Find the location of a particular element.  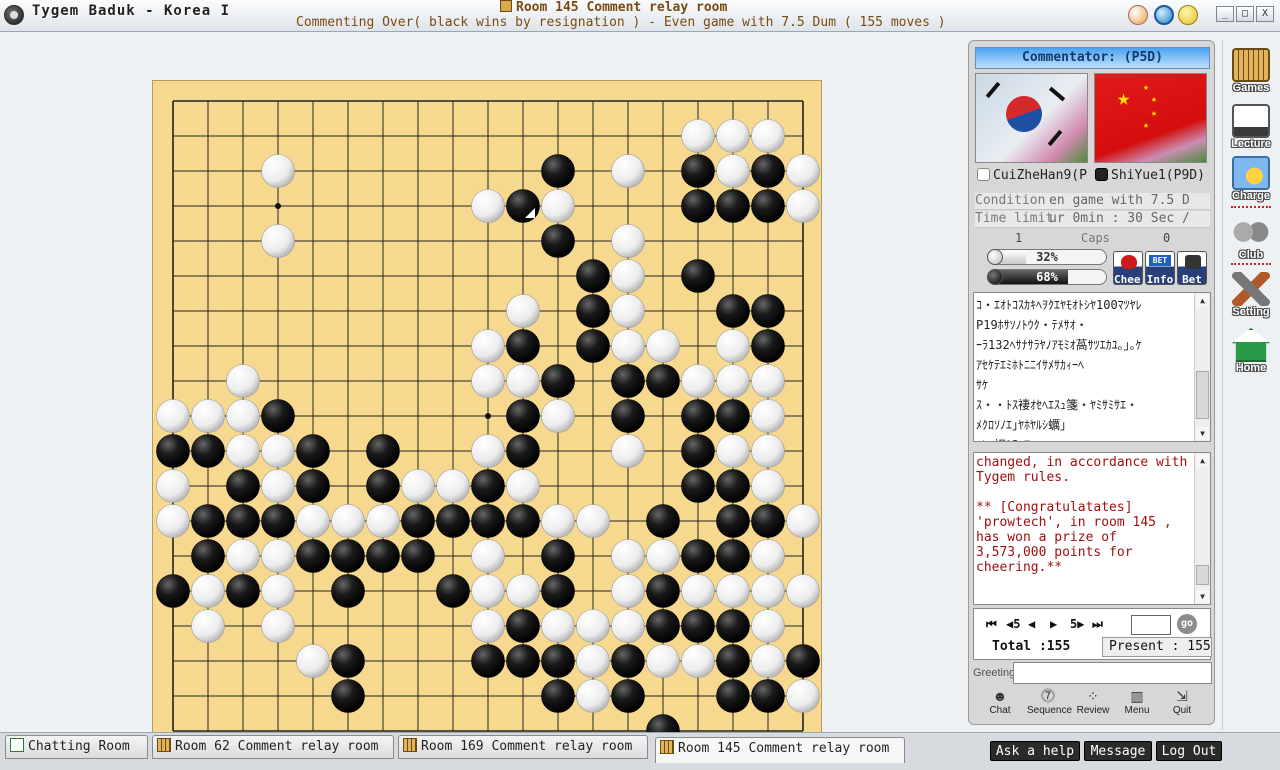

sequence-button: ⓻ Sequence is located at coordinates (1049, 701).